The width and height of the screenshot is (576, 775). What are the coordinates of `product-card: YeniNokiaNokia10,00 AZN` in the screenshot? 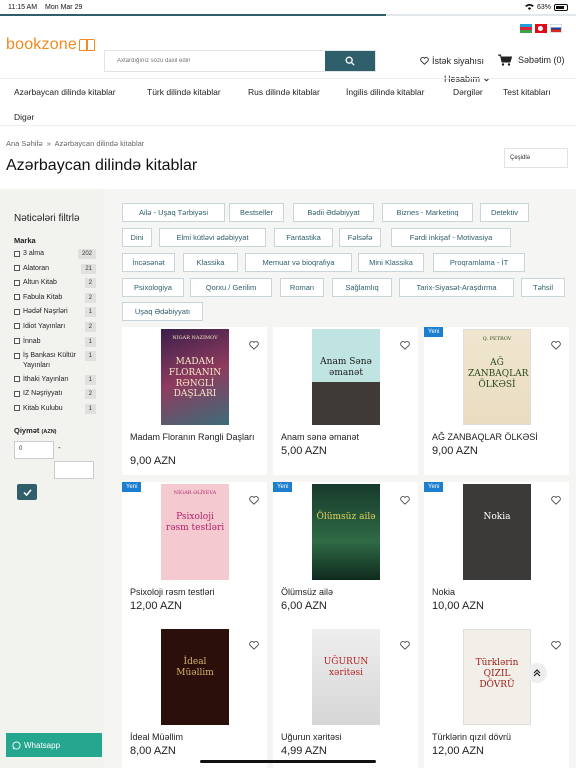 It's located at (496, 556).